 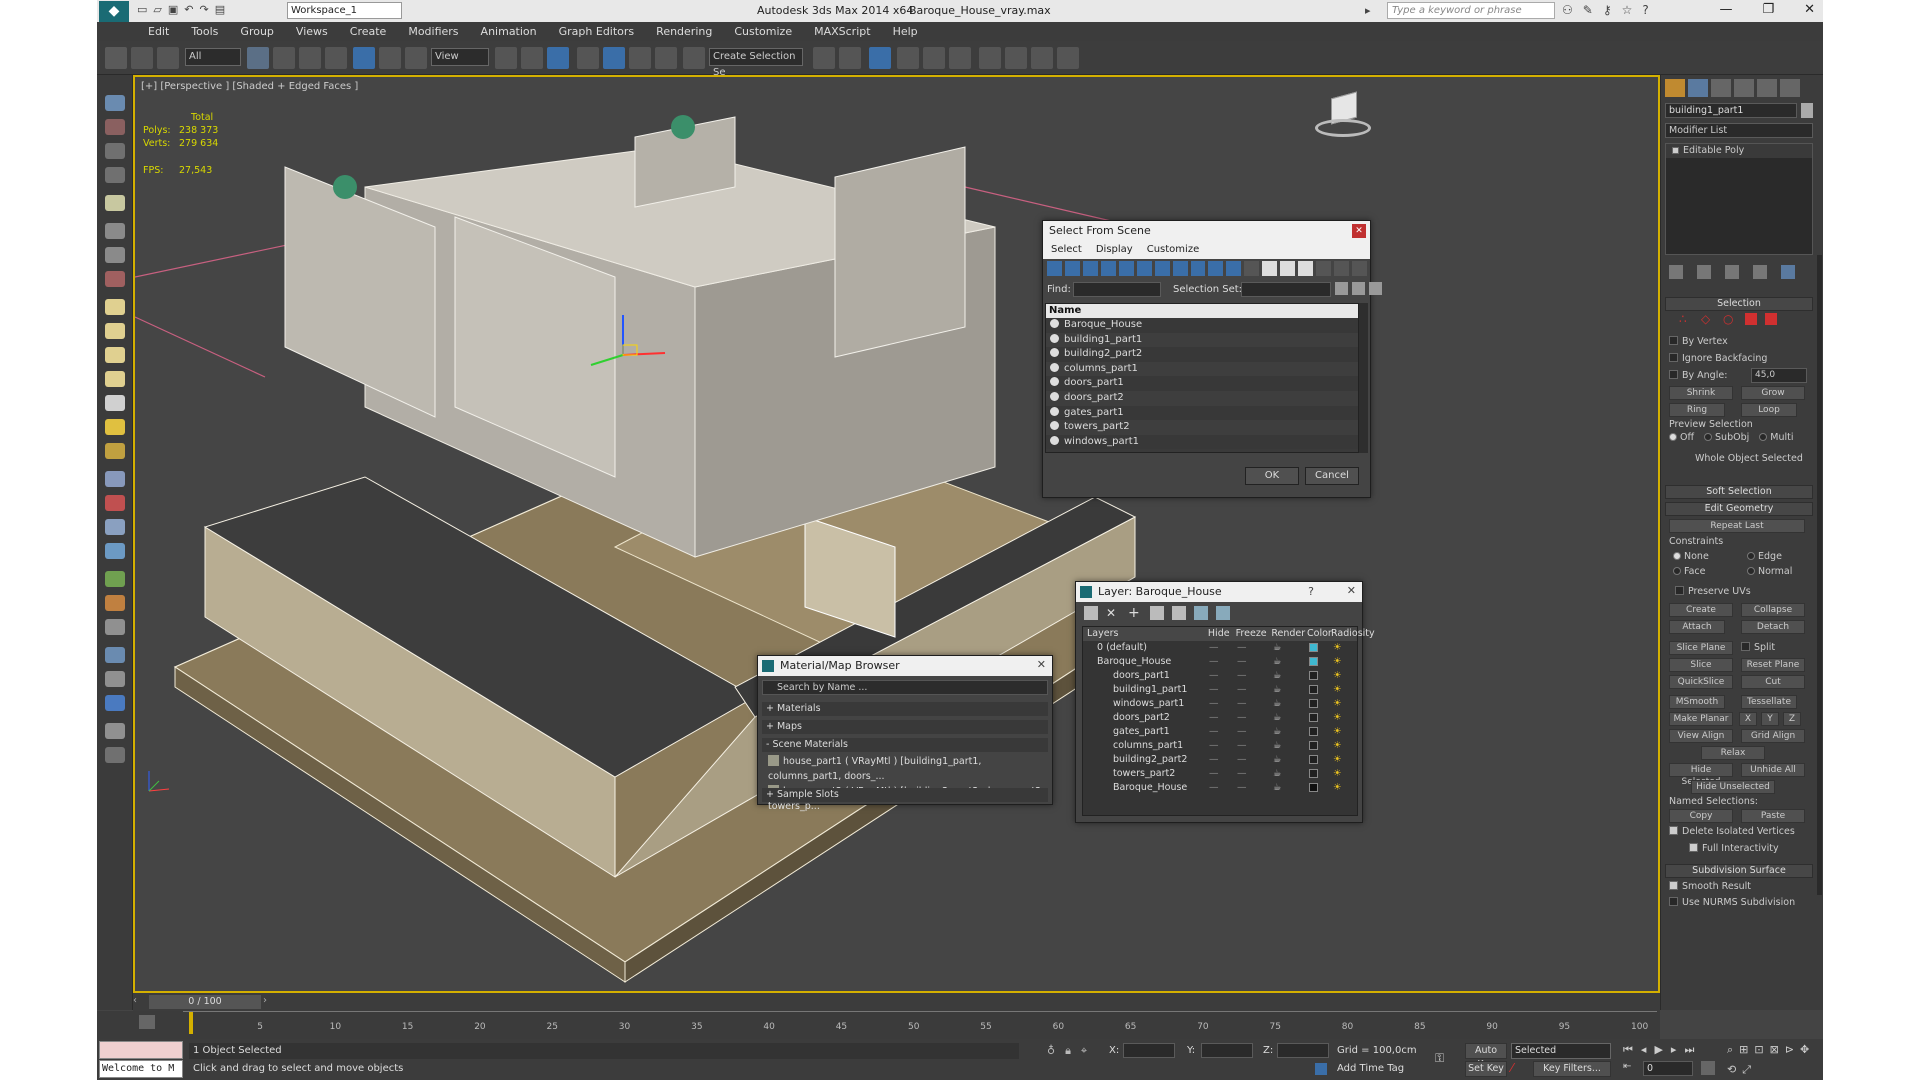 What do you see at coordinates (1319, 634) in the screenshot?
I see `col-color: Color` at bounding box center [1319, 634].